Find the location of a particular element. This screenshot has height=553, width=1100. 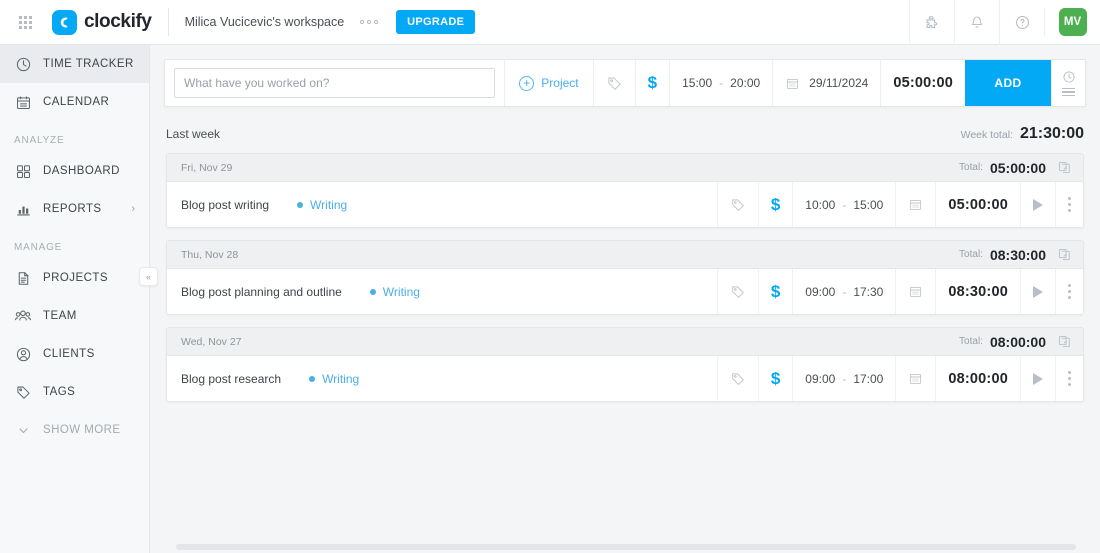

sidebar-item-label: TEAM is located at coordinates (60, 316).